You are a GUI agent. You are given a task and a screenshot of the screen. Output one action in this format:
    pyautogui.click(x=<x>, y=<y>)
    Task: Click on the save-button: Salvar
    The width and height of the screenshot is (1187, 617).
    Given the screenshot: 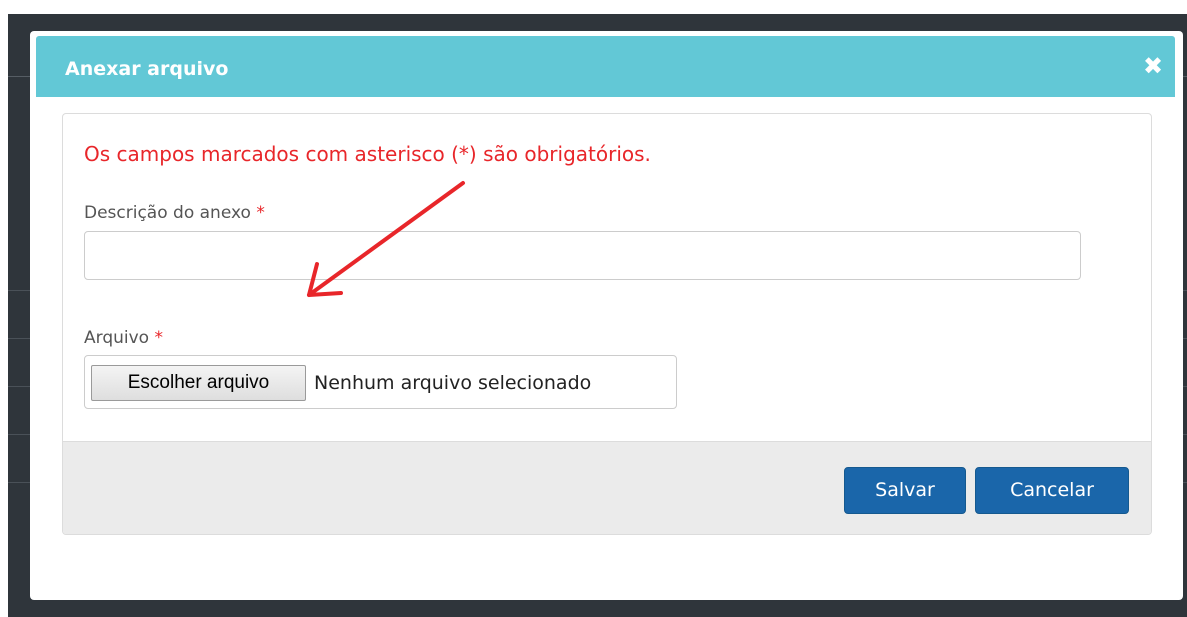 What is the action you would take?
    pyautogui.click(x=905, y=490)
    